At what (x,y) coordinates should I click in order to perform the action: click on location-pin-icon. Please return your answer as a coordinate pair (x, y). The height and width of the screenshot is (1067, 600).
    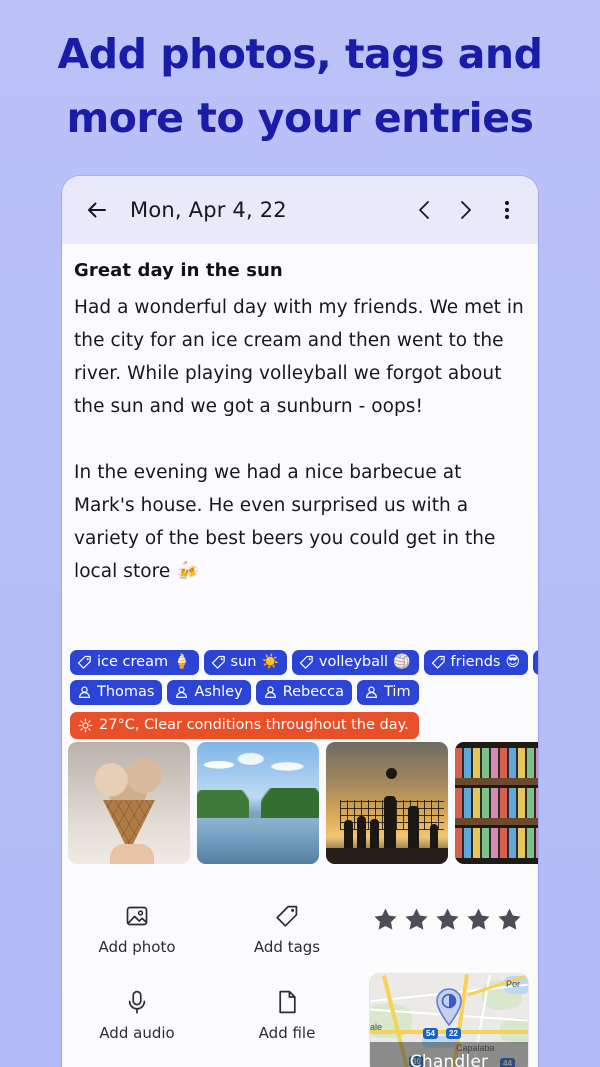
    Looking at the image, I should click on (449, 1007).